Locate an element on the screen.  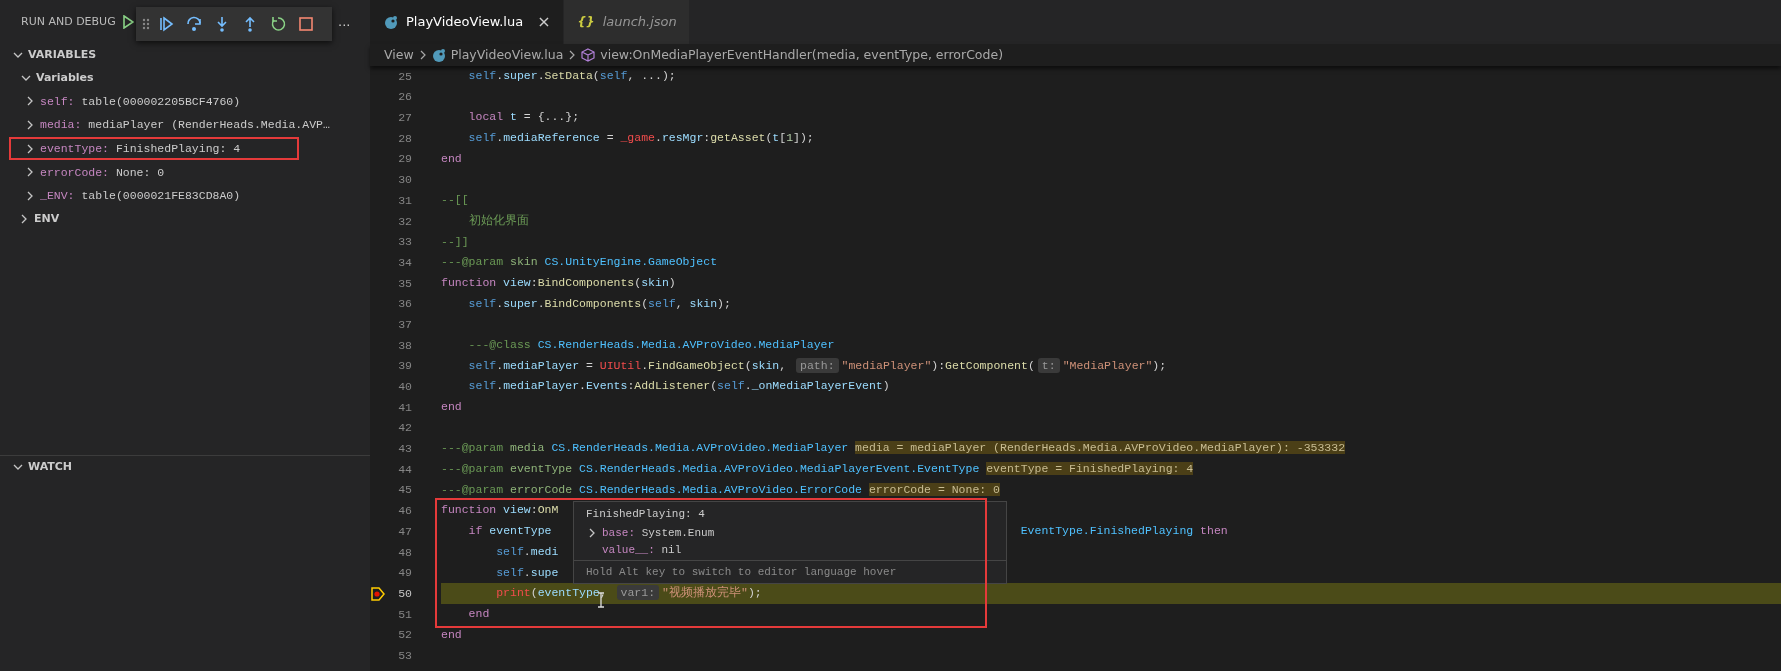
breadcrumb-item: View is located at coordinates (399, 55).